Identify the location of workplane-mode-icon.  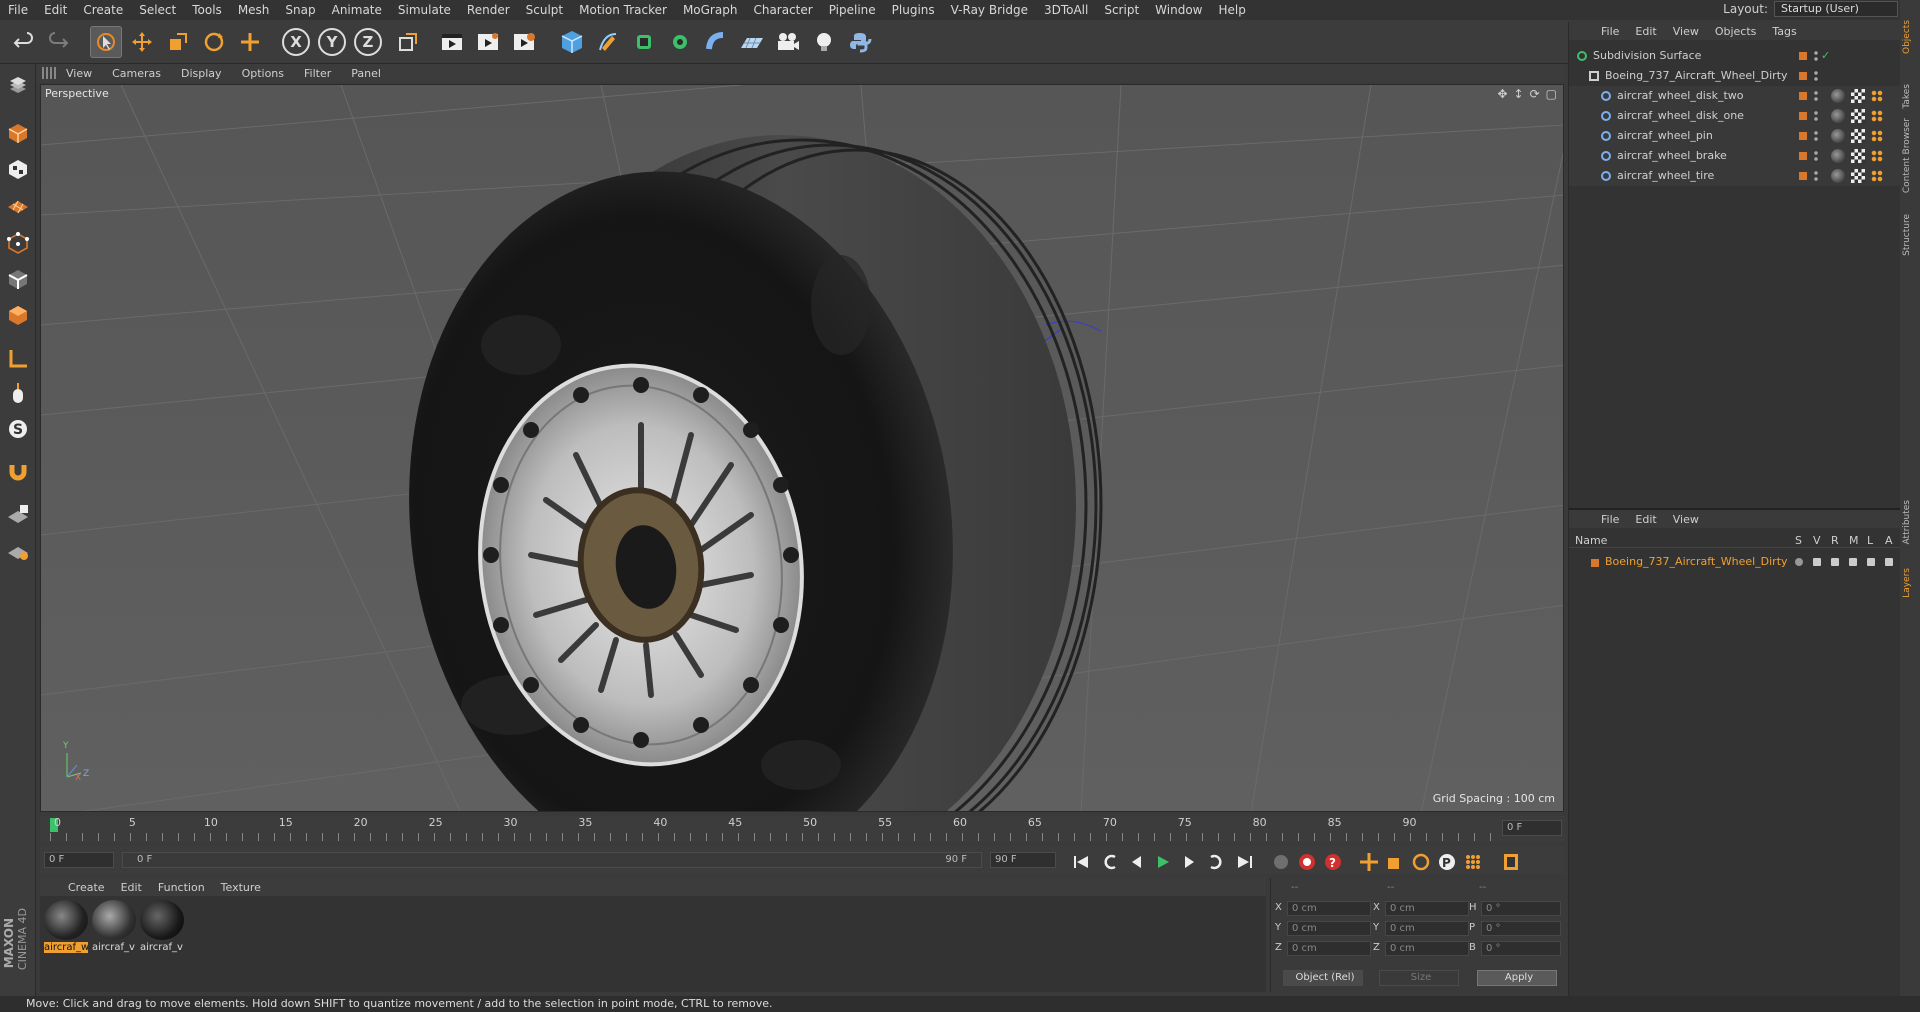
(18, 205).